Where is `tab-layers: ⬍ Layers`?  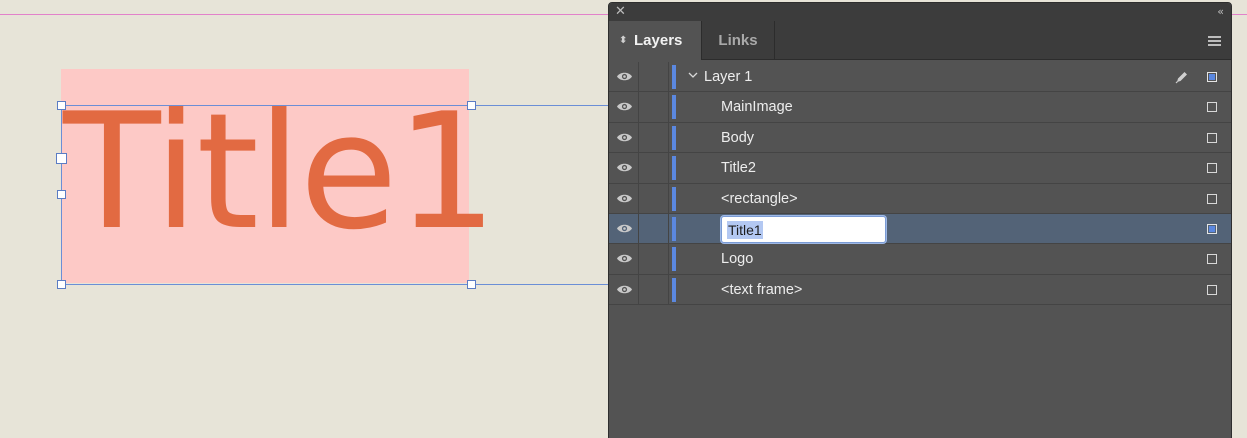 tab-layers: ⬍ Layers is located at coordinates (655, 40).